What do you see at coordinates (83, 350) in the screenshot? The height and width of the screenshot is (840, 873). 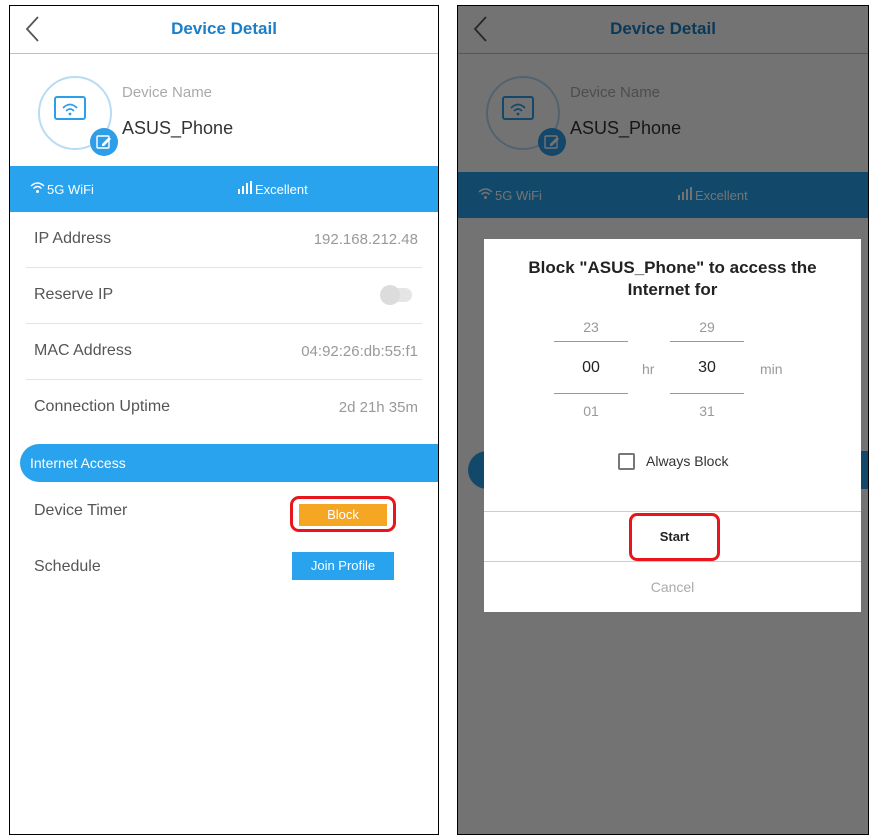 I see `row-label: MAC Address` at bounding box center [83, 350].